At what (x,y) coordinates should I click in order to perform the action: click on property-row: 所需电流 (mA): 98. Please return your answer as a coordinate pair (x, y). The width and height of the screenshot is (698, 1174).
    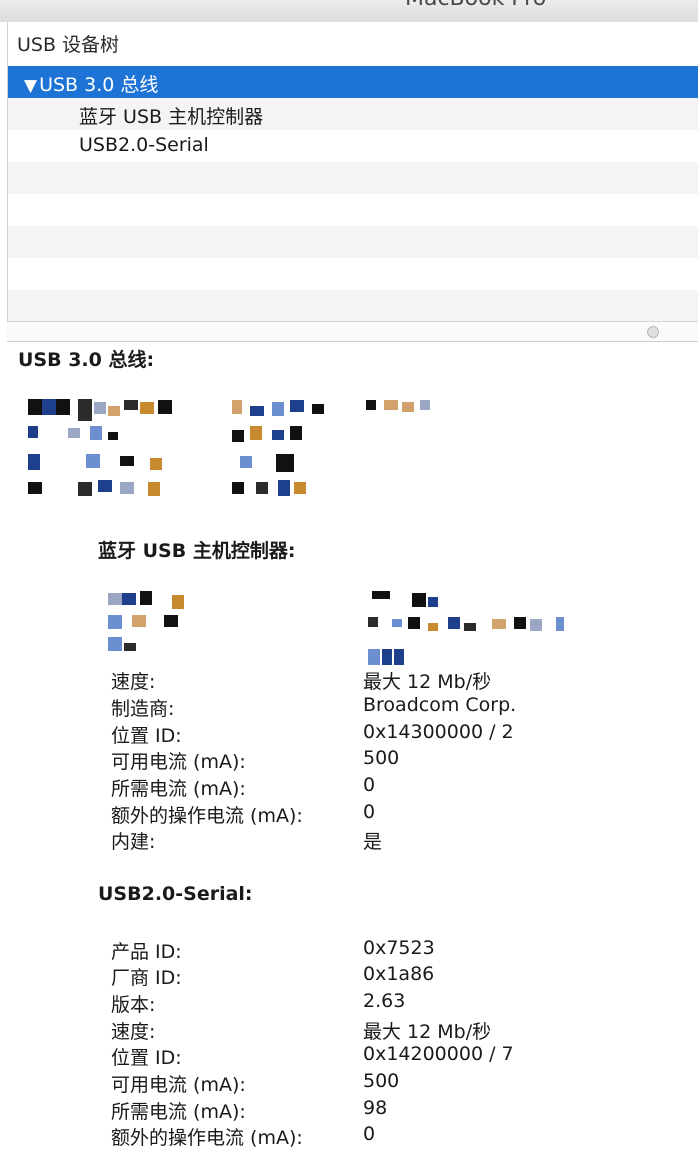
    Looking at the image, I should click on (249, 1110).